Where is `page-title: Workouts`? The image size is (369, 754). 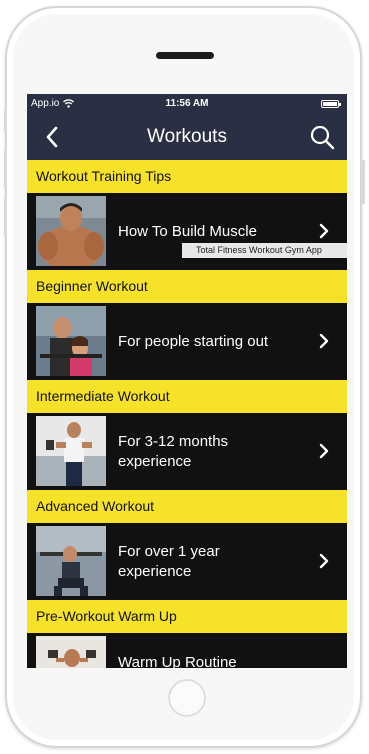
page-title: Workouts is located at coordinates (187, 136).